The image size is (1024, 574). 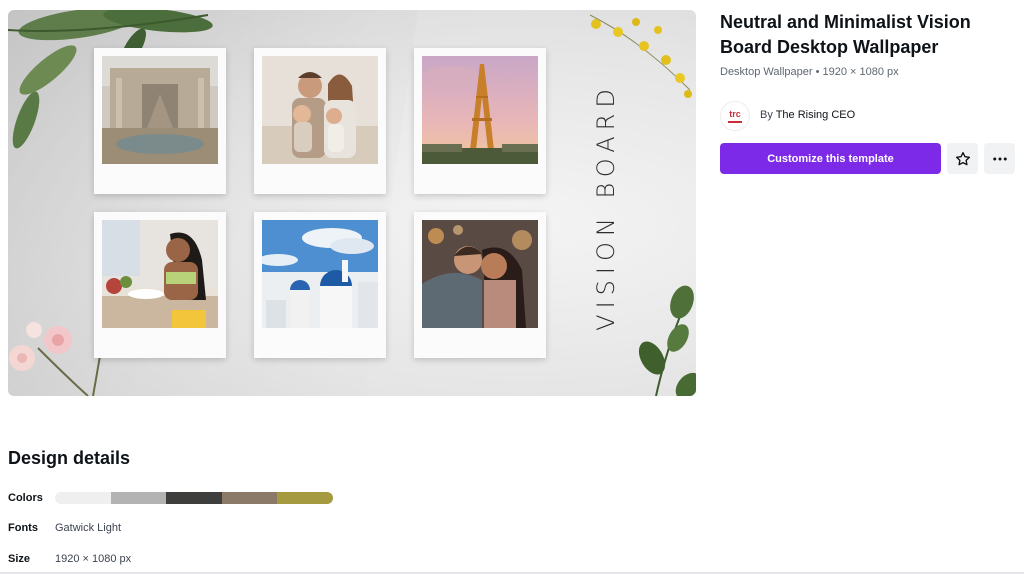 I want to click on vision-board-label: VISION BOARD, so click(x=606, y=207).